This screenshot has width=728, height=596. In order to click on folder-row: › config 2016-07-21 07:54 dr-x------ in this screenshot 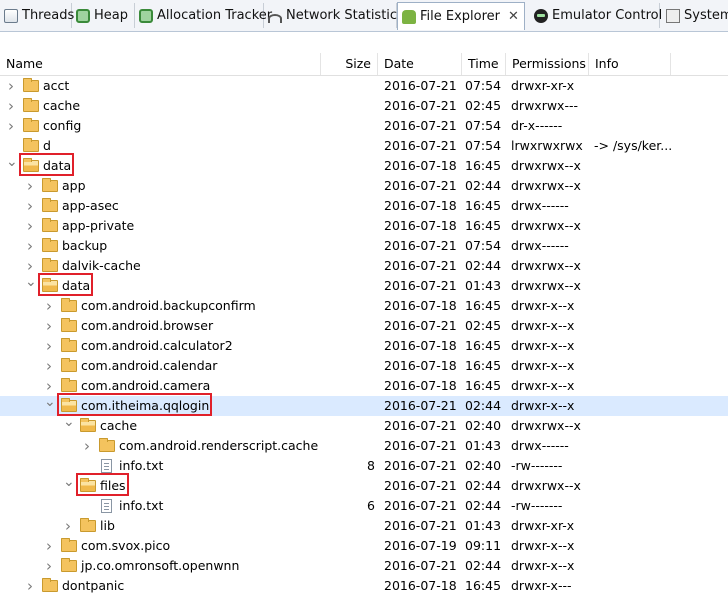, I will do `click(364, 126)`.